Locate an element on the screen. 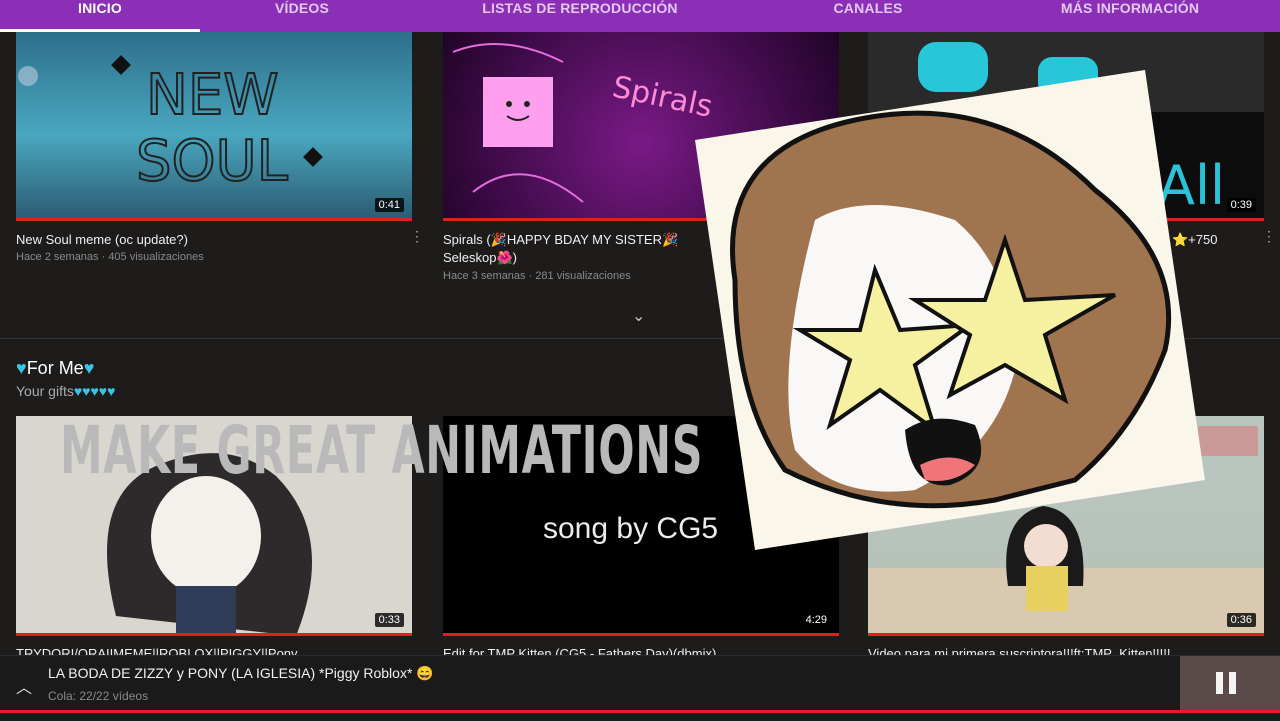 This screenshot has width=1280, height=721. heart-icon: ♥♥♥♥♥ is located at coordinates (94, 391).